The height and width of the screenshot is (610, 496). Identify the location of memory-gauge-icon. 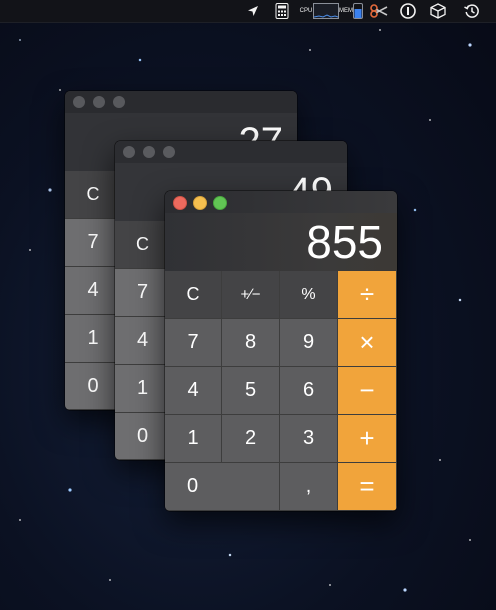
(358, 11).